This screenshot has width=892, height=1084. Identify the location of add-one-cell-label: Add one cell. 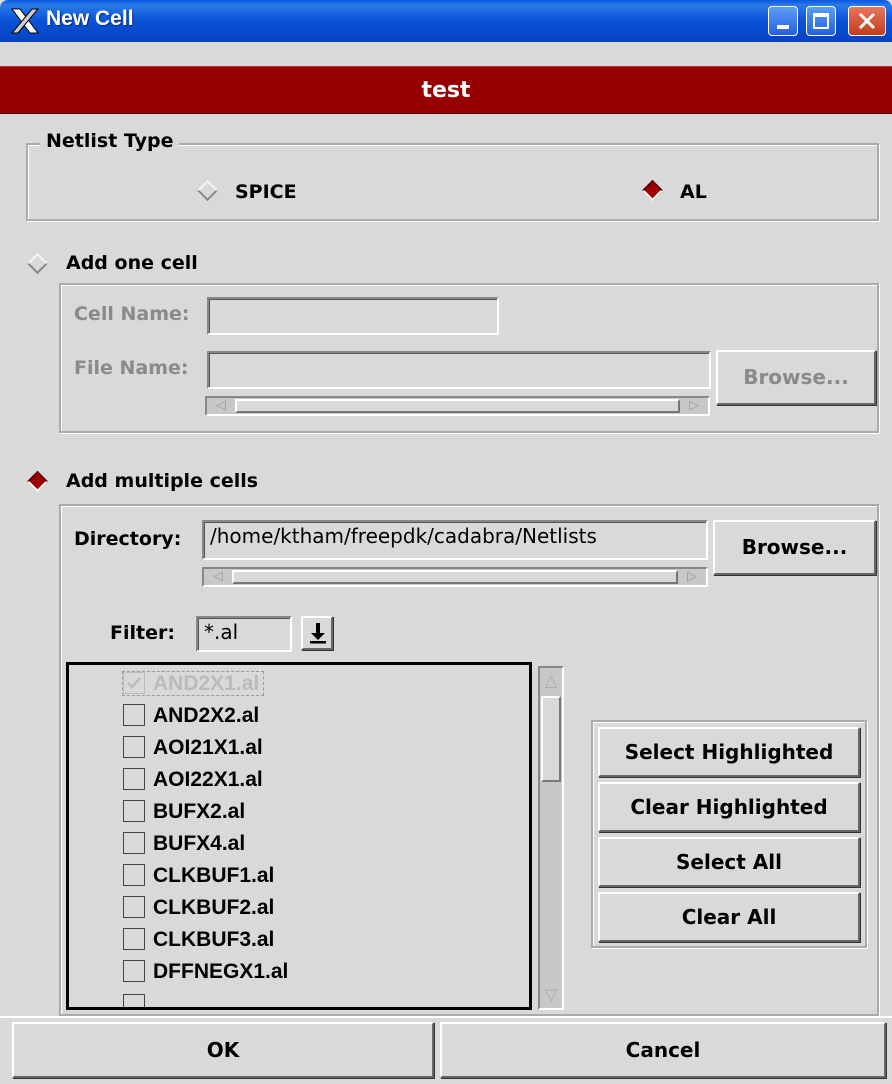
(132, 263).